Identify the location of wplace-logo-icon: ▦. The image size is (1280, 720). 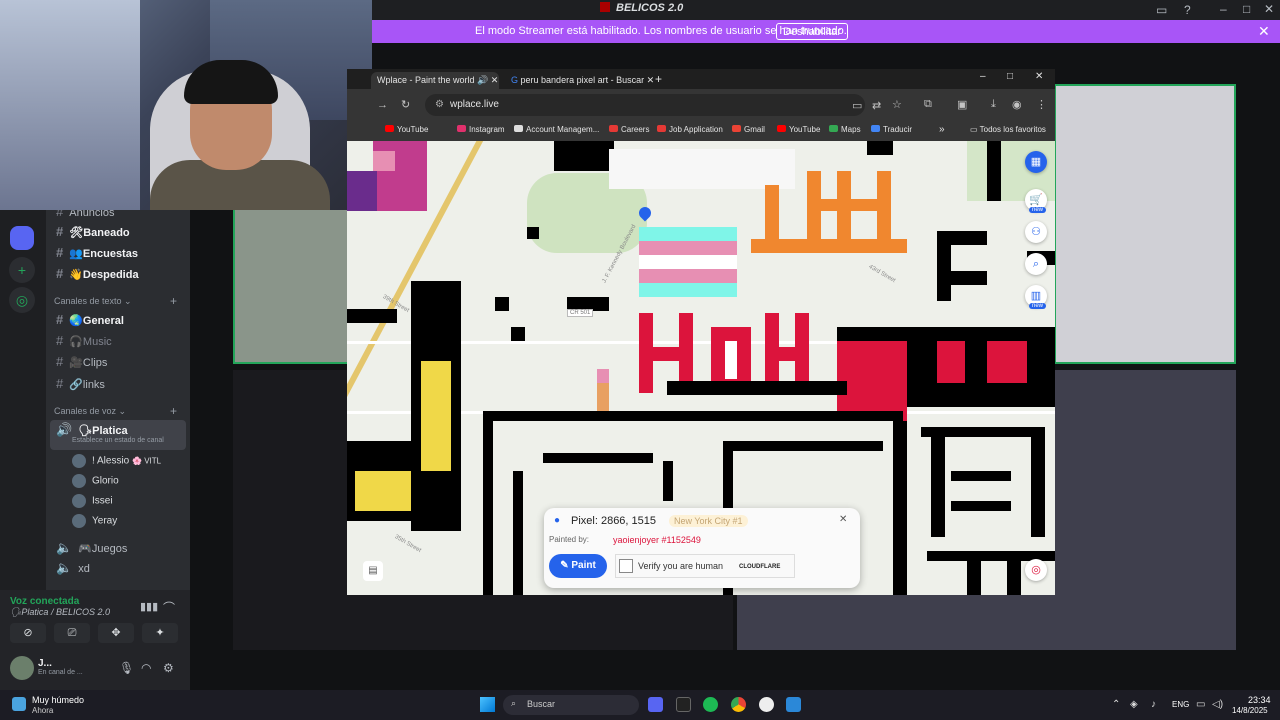
(1036, 162).